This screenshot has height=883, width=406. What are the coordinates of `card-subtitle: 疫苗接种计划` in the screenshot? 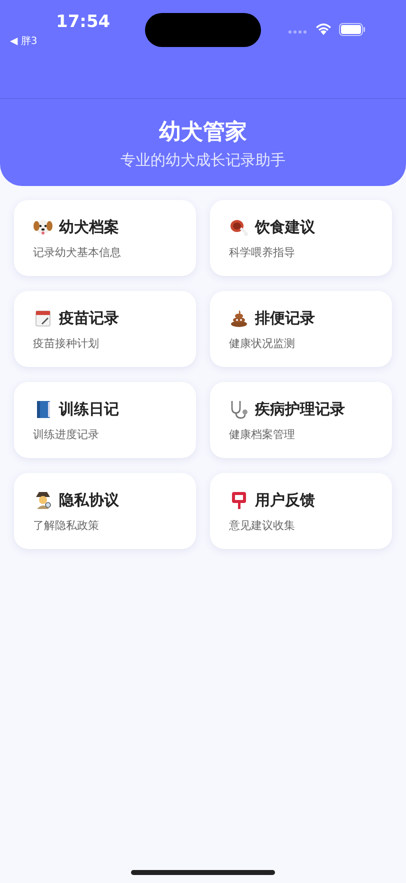 It's located at (66, 343).